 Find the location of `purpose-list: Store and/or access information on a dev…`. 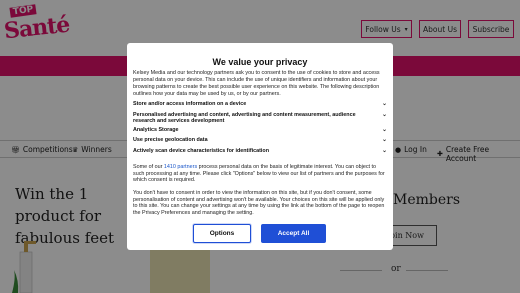

purpose-list: Store and/or access information on a dev… is located at coordinates (260, 127).